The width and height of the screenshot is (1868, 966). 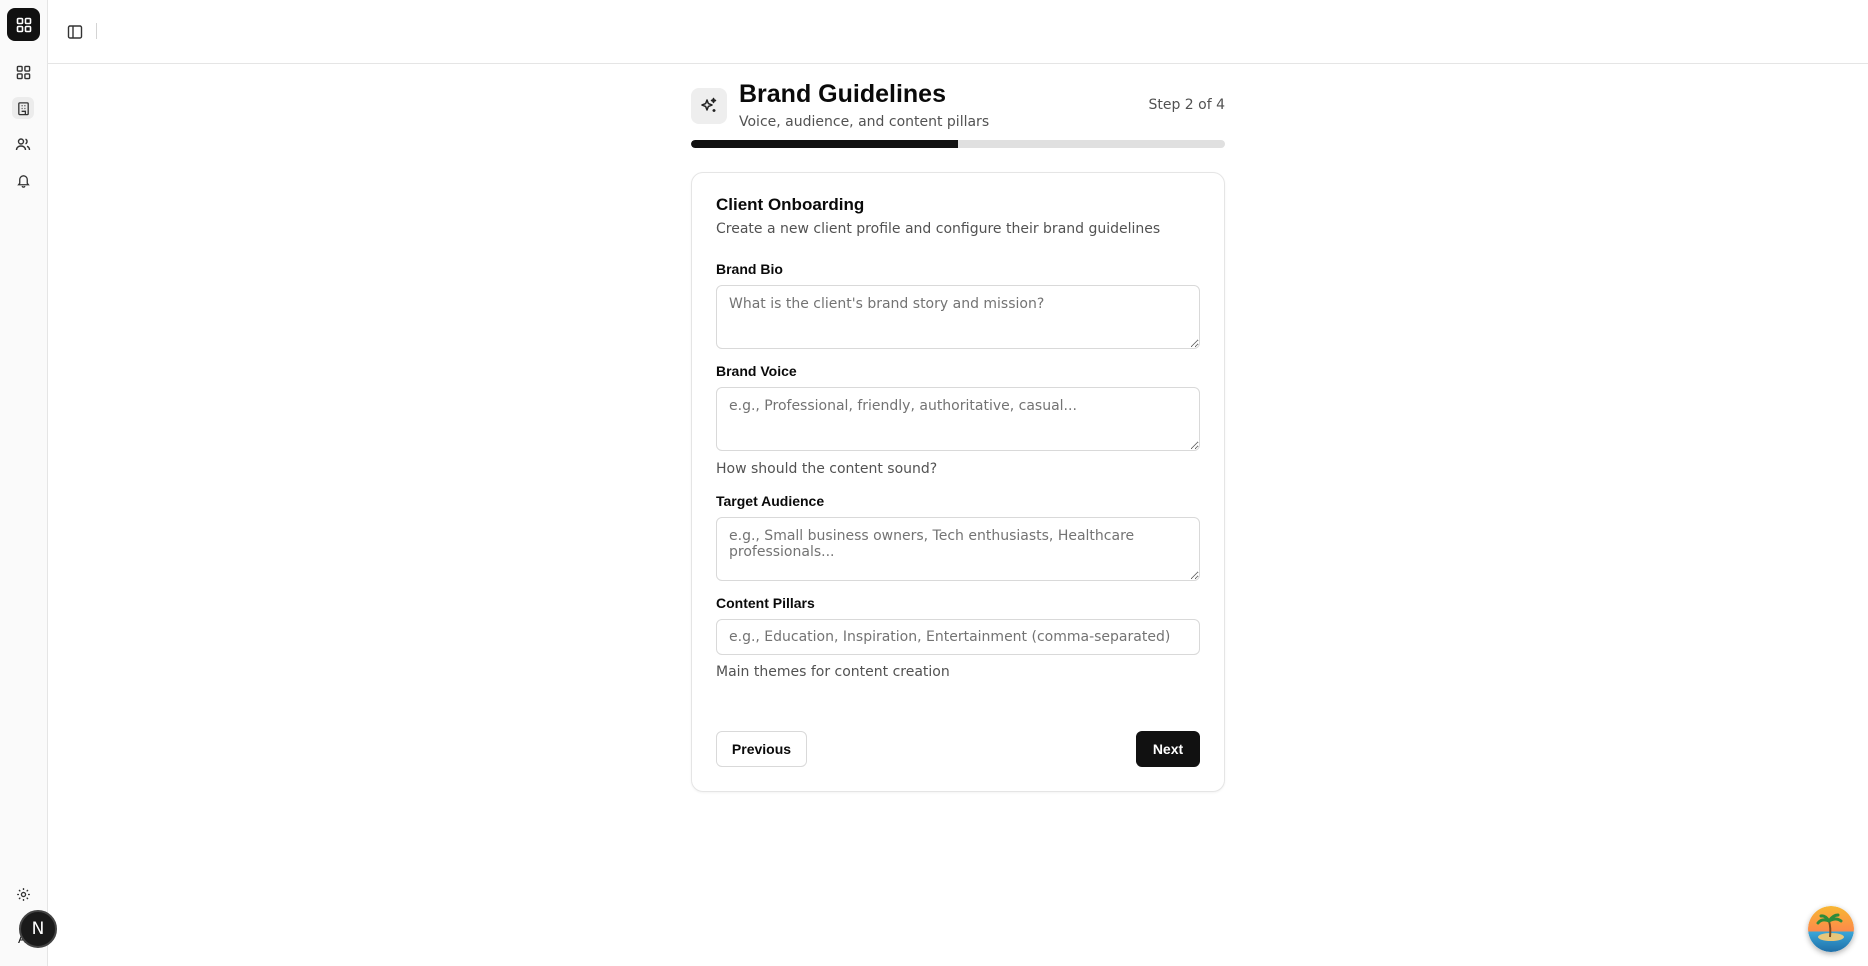 What do you see at coordinates (709, 106) in the screenshot?
I see `sparkles-icon` at bounding box center [709, 106].